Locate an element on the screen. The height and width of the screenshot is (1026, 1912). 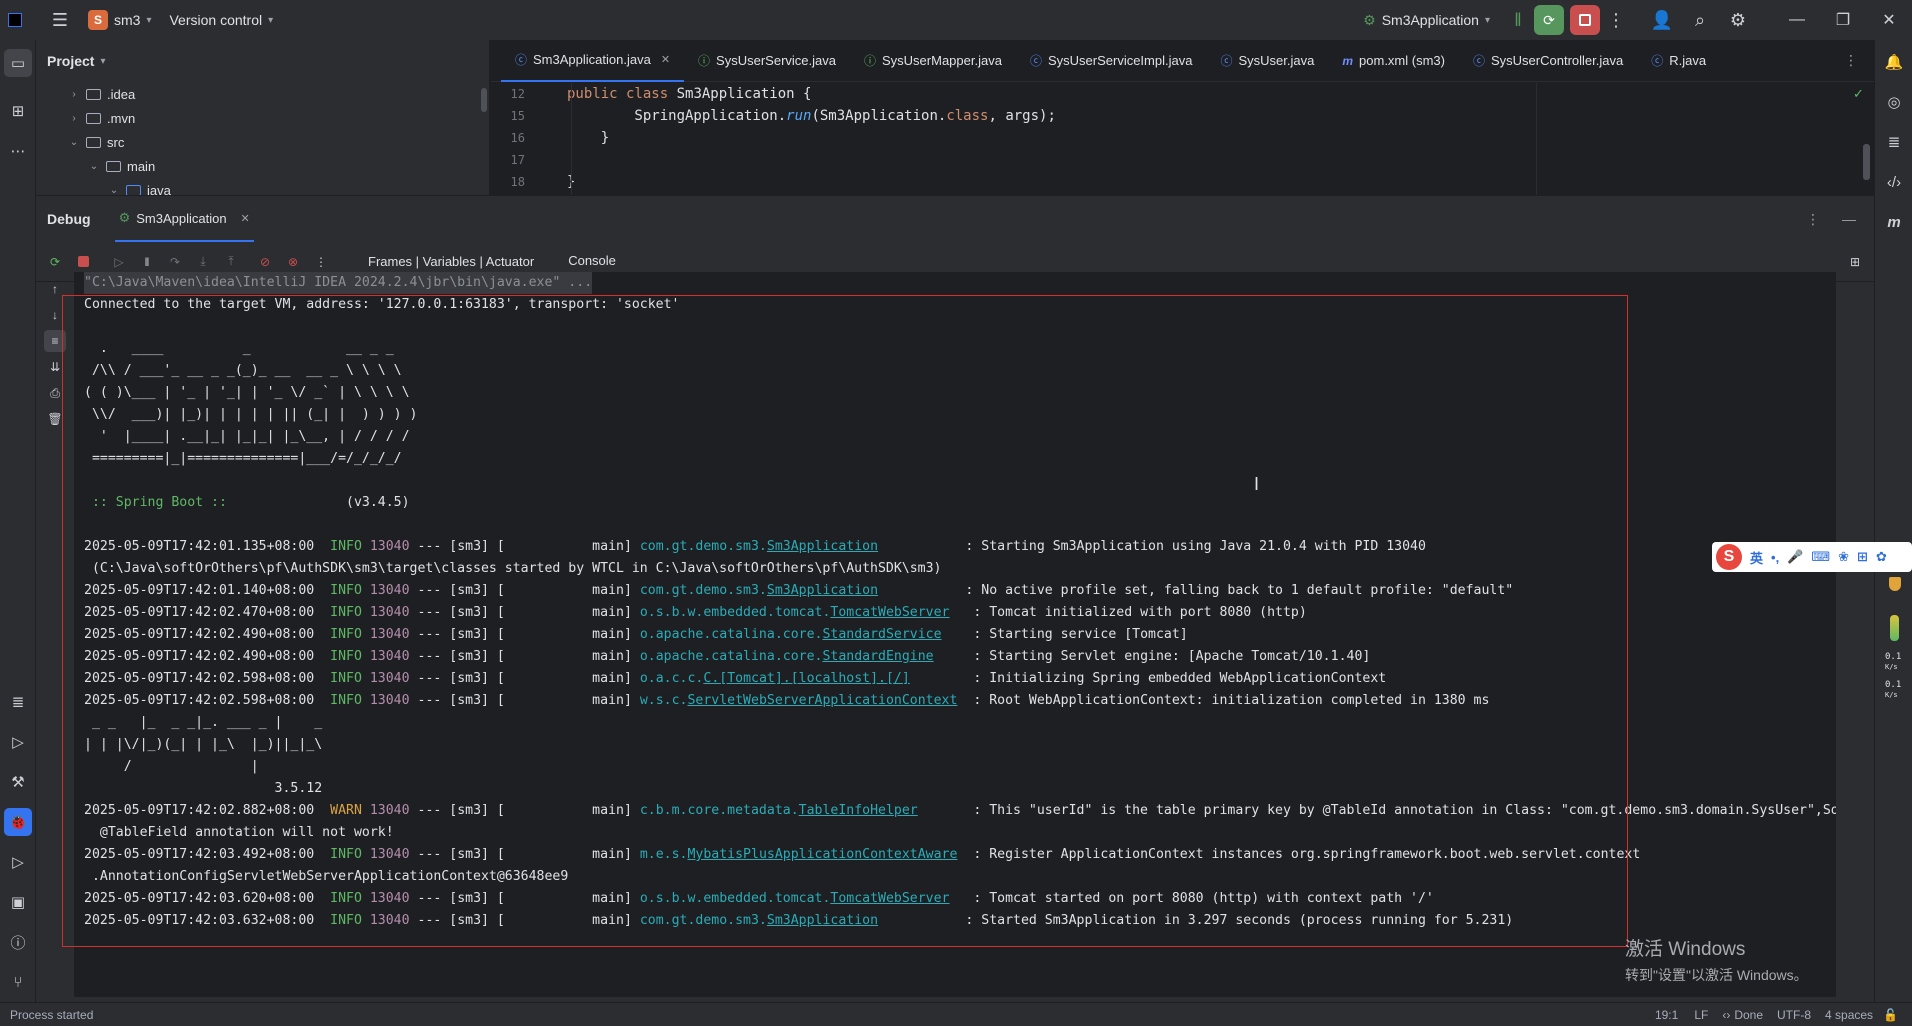
stop-icon is located at coordinates (83, 262).